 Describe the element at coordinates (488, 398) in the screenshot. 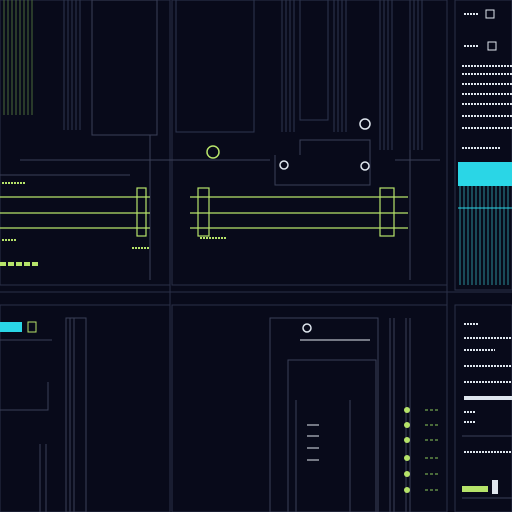

I see `white-bar-right` at that location.